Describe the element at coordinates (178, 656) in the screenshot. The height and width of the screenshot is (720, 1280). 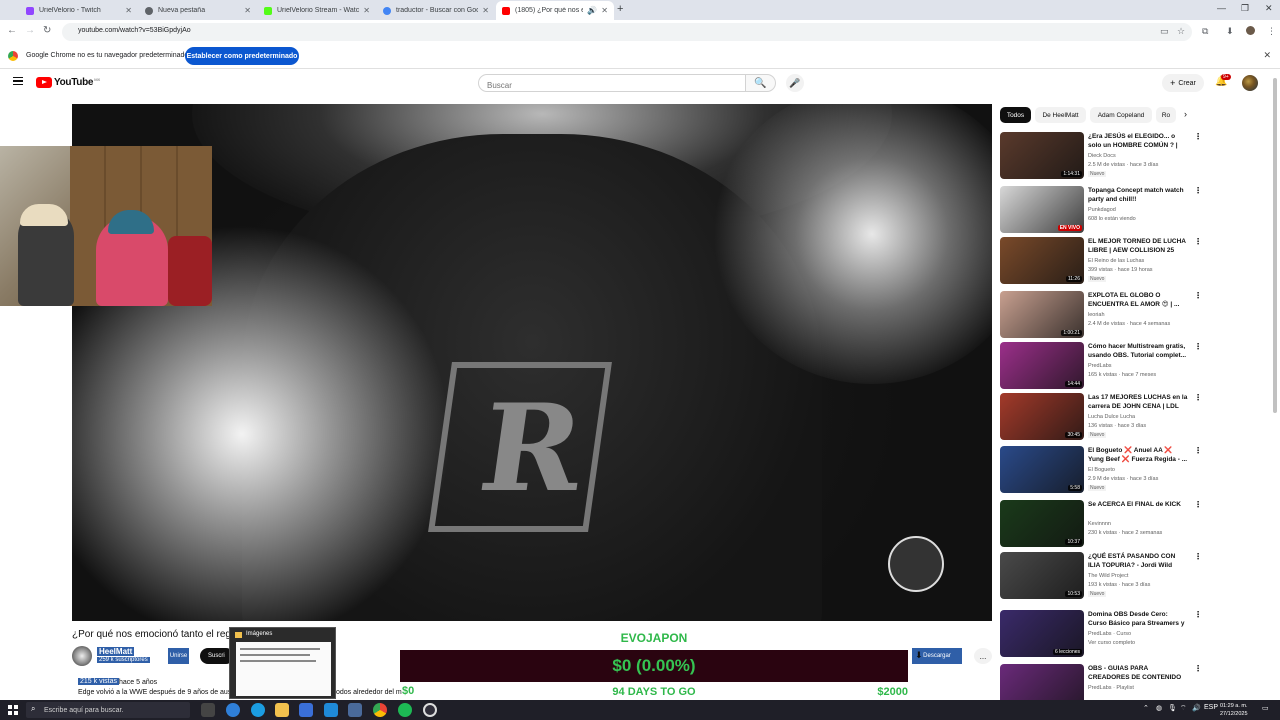
I see `join-button: Unirse` at that location.